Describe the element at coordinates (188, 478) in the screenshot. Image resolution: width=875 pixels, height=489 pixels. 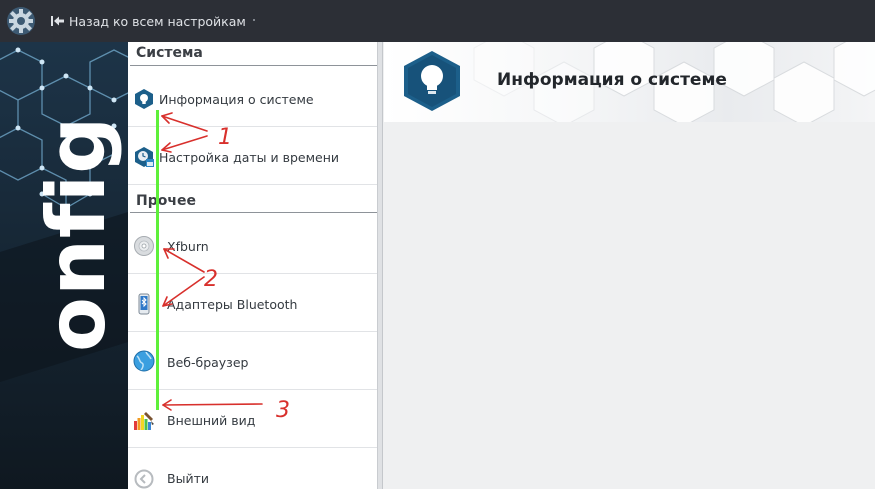
I see `list-item-label: Выйти` at that location.